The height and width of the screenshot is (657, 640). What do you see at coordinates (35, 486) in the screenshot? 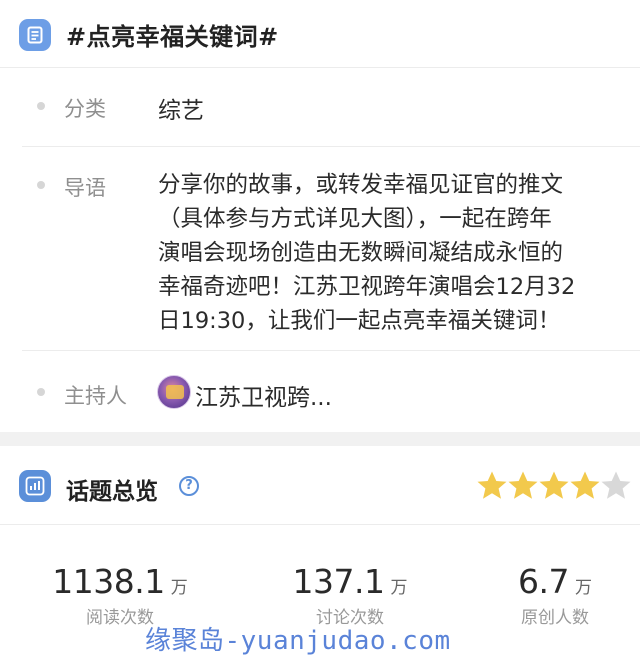
I see `chart-icon` at bounding box center [35, 486].